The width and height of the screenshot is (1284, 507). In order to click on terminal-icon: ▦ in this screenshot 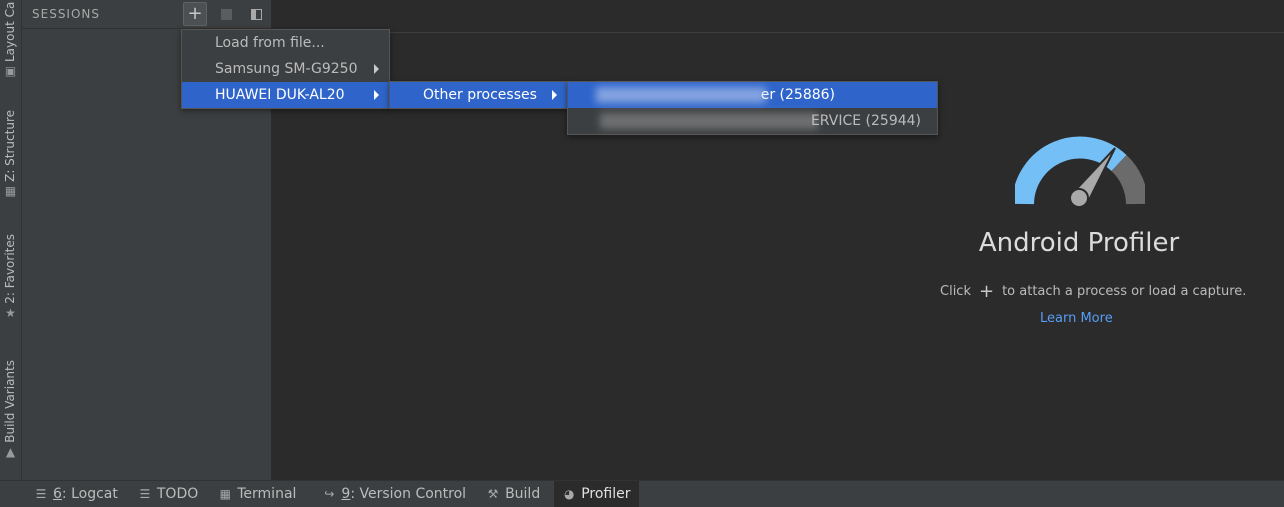, I will do `click(225, 494)`.